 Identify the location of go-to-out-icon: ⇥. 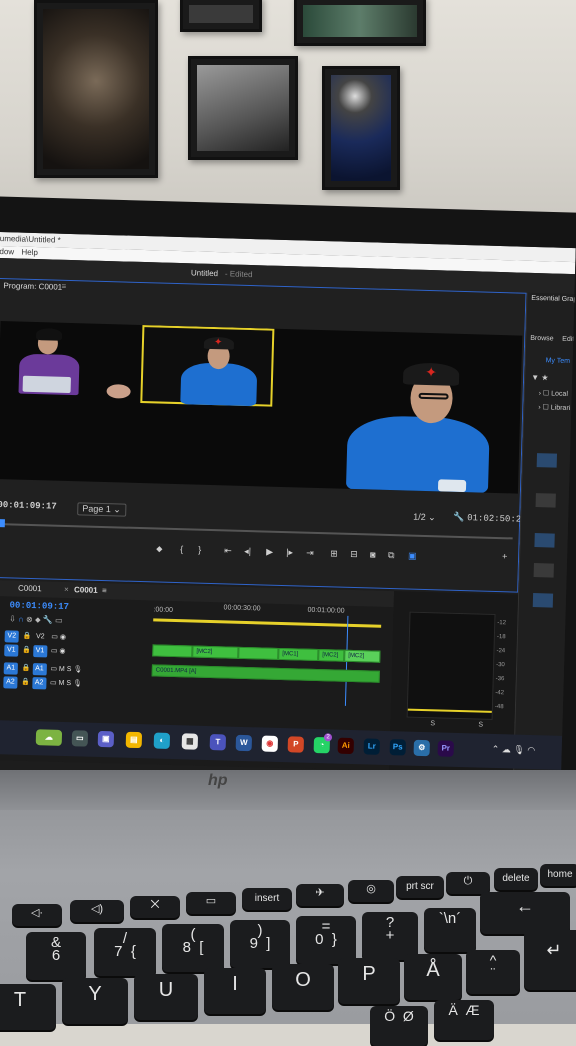
(310, 553).